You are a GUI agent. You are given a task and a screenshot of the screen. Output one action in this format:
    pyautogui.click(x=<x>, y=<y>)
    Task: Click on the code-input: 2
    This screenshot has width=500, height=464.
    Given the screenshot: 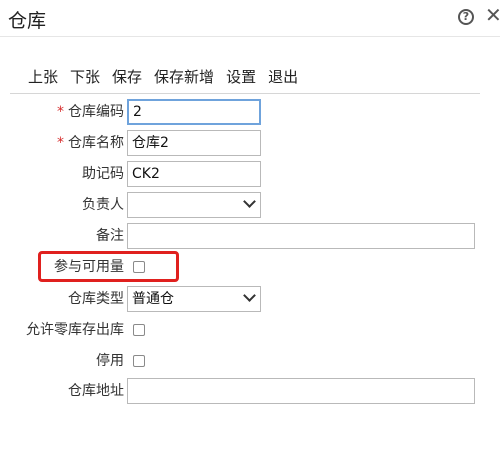 What is the action you would take?
    pyautogui.click(x=194, y=112)
    